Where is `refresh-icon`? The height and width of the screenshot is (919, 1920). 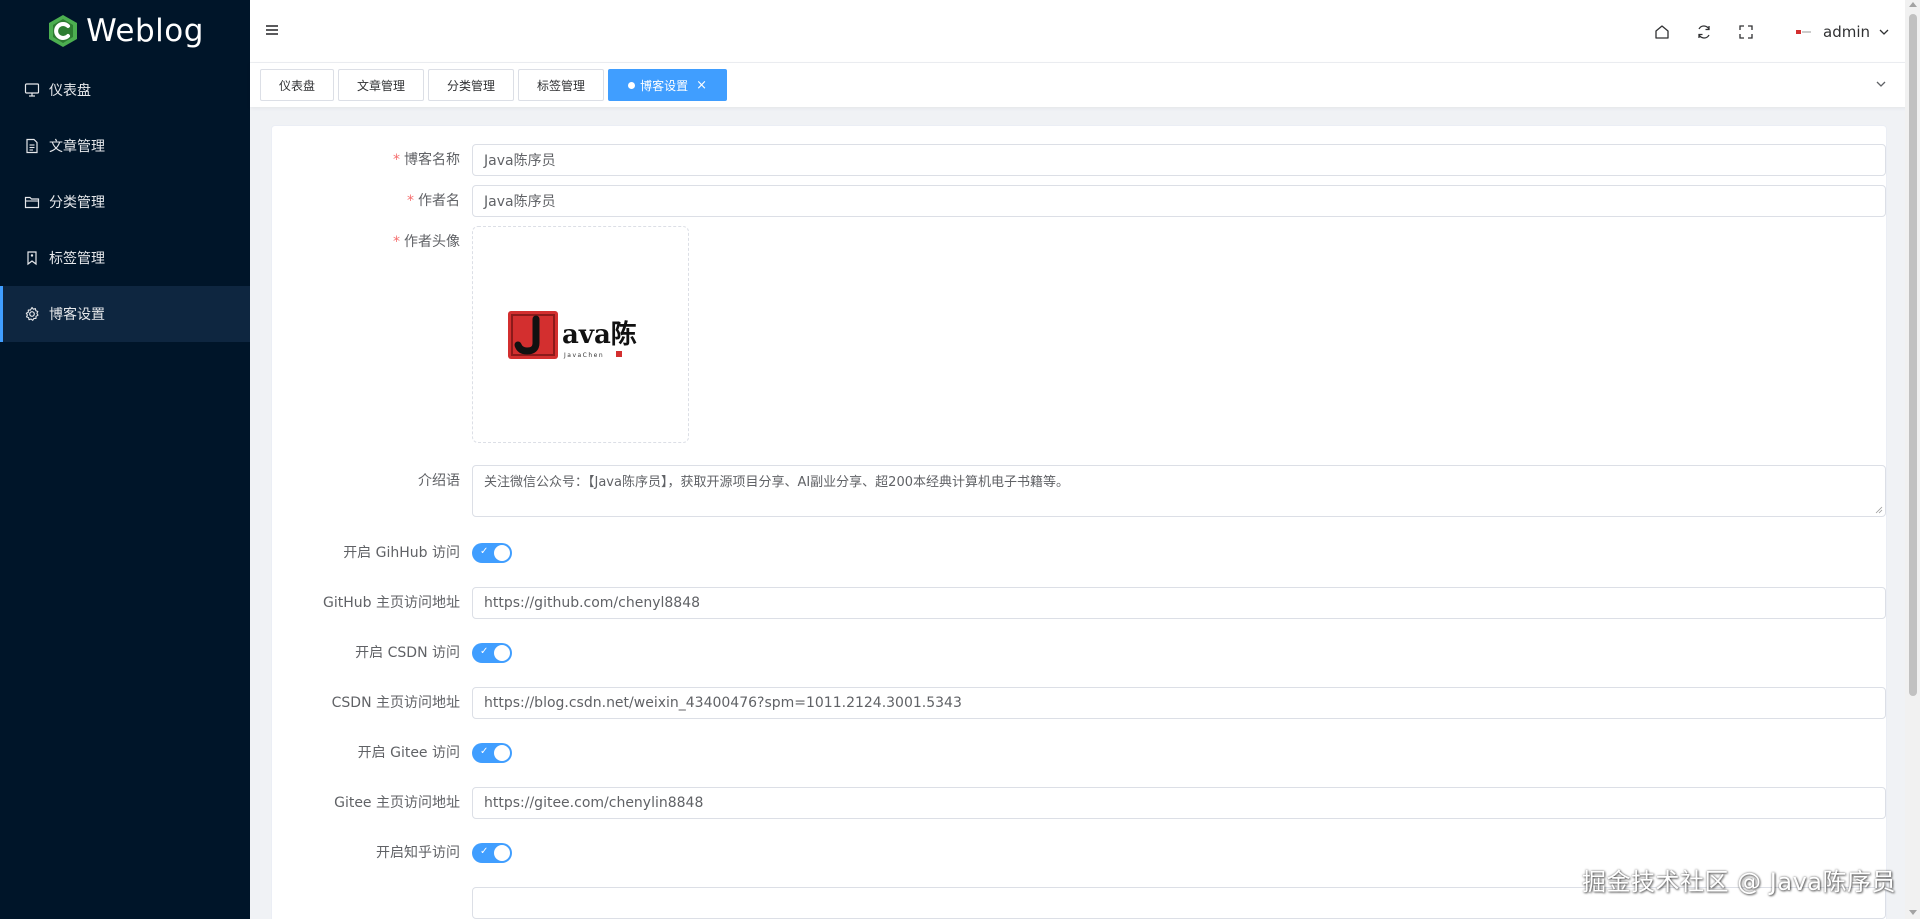 refresh-icon is located at coordinates (1704, 32).